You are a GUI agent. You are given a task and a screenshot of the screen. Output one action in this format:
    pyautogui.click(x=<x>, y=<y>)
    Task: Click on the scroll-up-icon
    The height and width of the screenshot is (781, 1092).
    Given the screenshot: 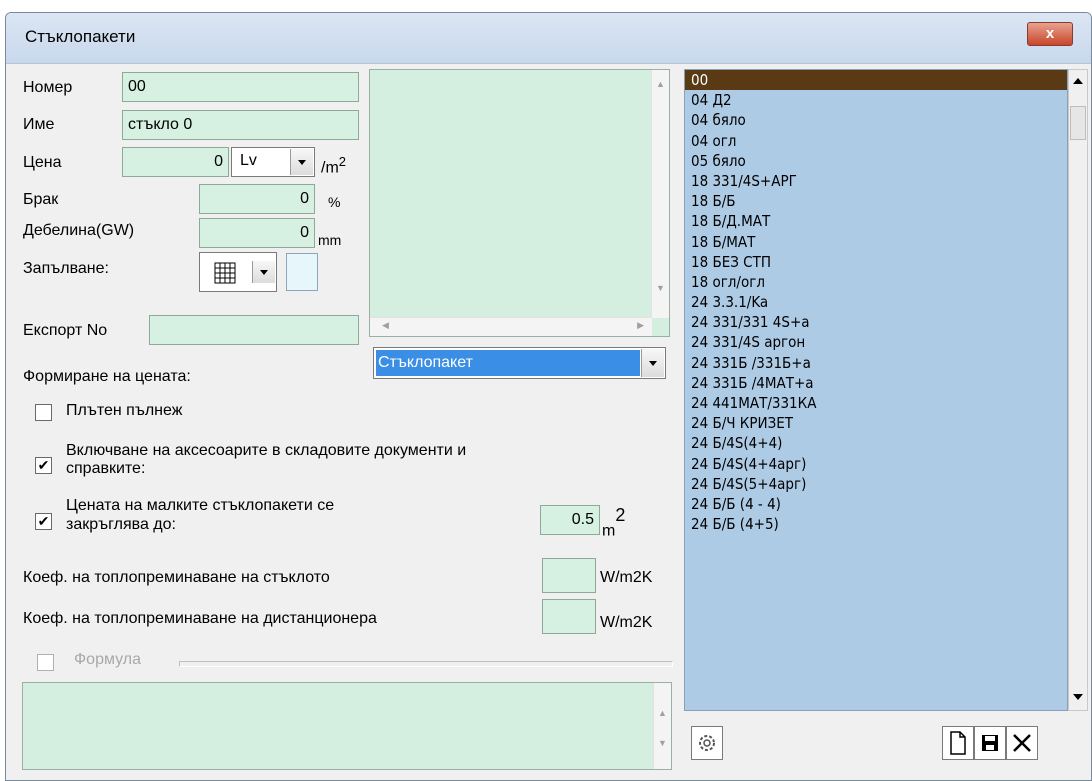 What is the action you would take?
    pyautogui.click(x=1078, y=81)
    